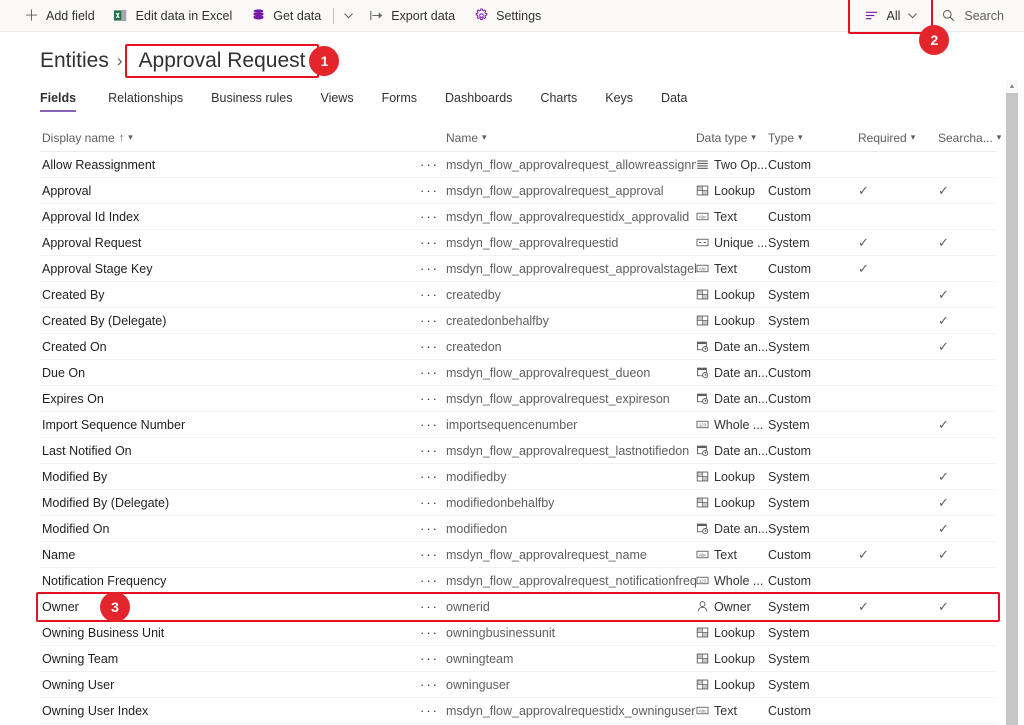 Image resolution: width=1024 pixels, height=725 pixels. I want to click on cell-logical-name: msdyn_flow_approvalrequest_name, so click(546, 554).